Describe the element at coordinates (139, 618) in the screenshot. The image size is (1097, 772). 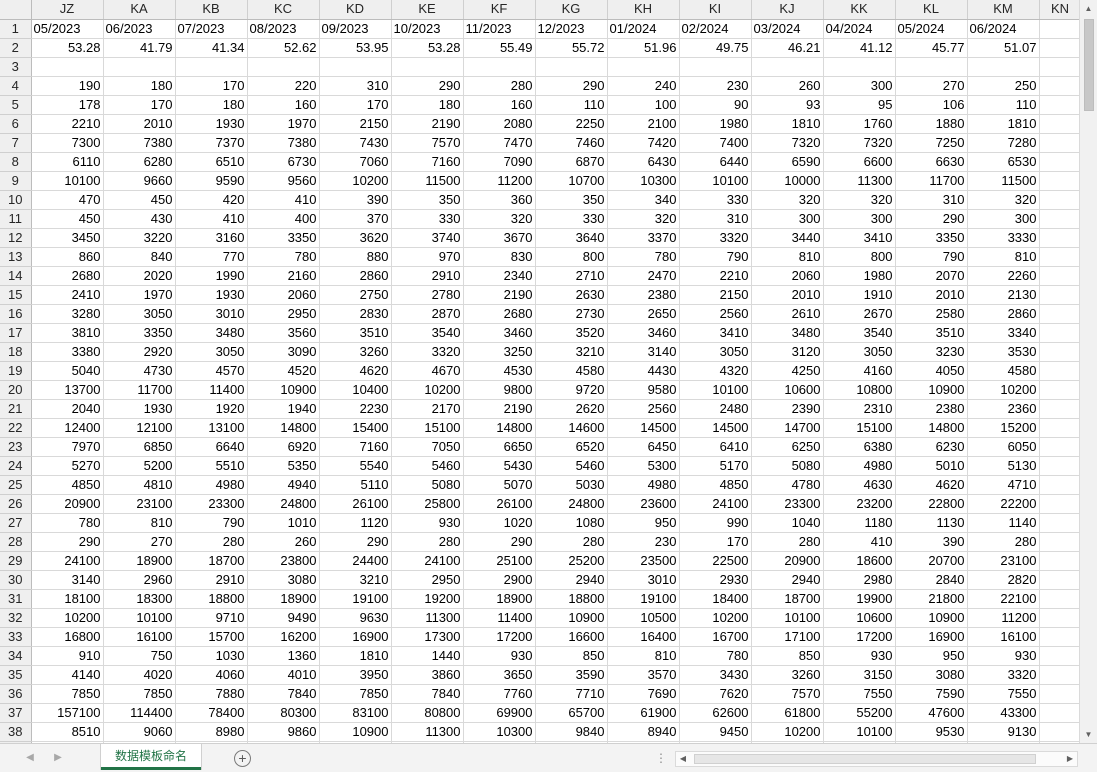
I see `cell: 10100` at that location.